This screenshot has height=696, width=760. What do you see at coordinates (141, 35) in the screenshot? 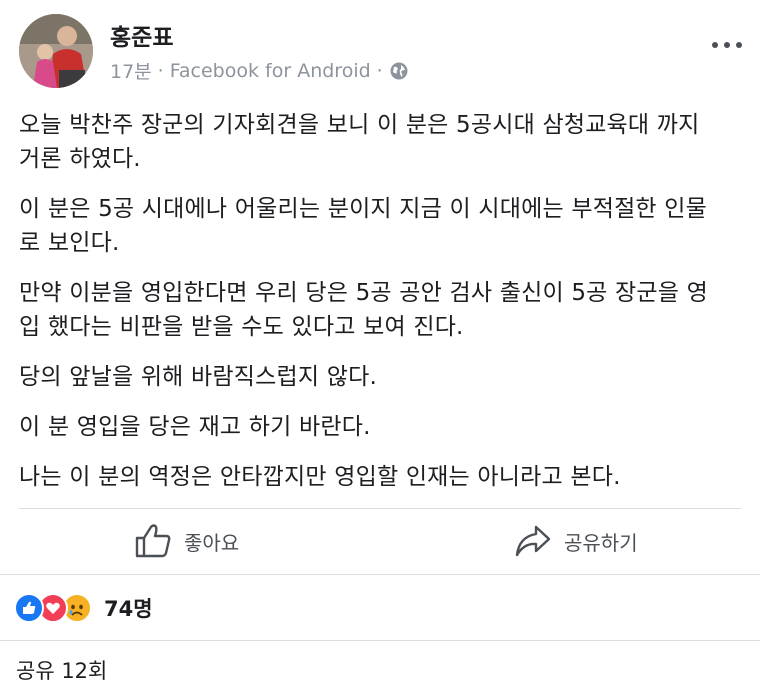
I see `author-name: 홍준표` at bounding box center [141, 35].